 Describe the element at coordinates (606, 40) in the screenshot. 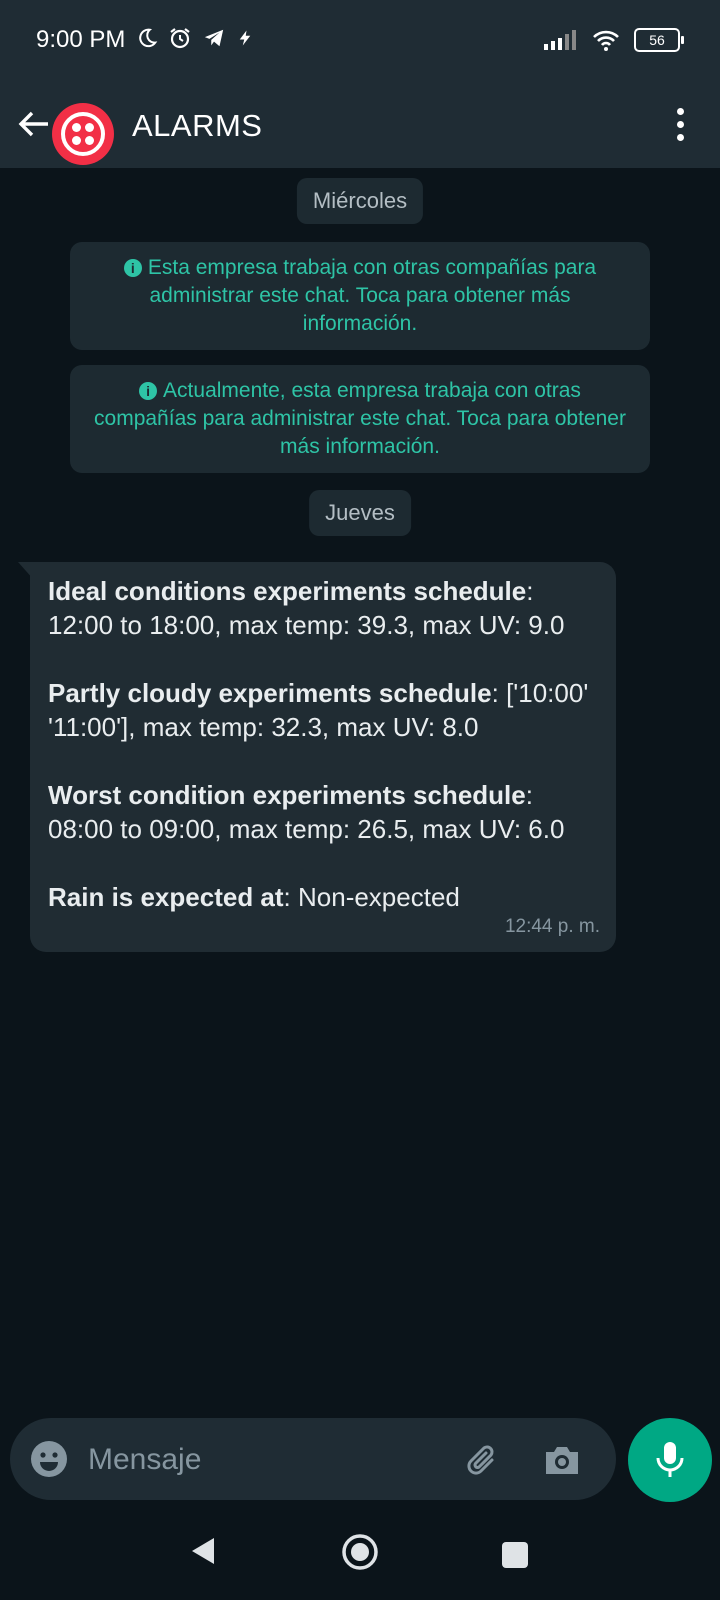

I see `wifi-icon` at that location.